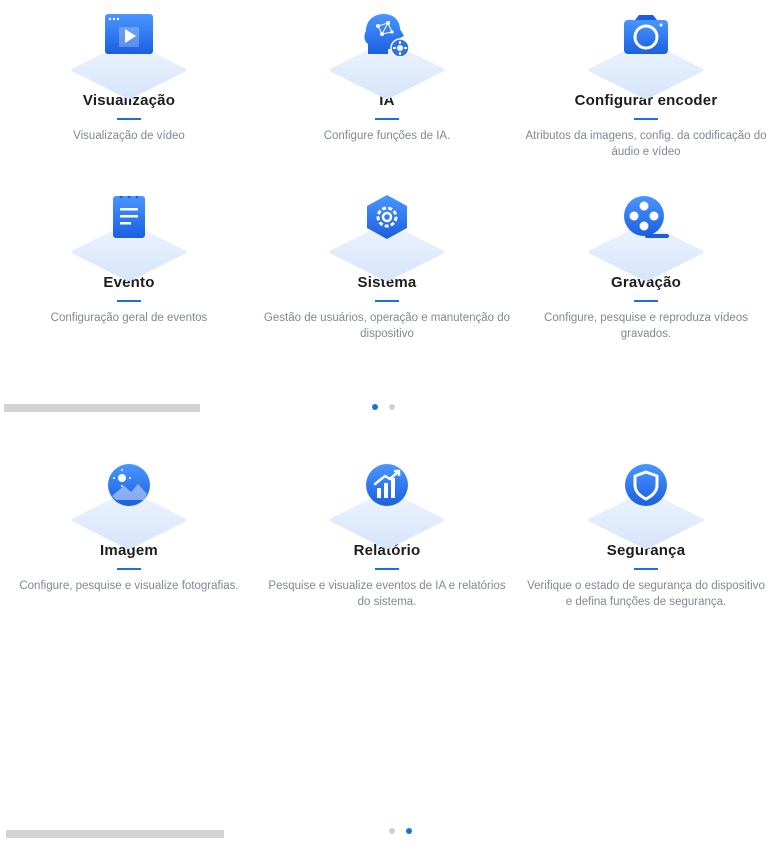  What do you see at coordinates (129, 318) in the screenshot?
I see `tile-description: Configuração geral de eventos` at bounding box center [129, 318].